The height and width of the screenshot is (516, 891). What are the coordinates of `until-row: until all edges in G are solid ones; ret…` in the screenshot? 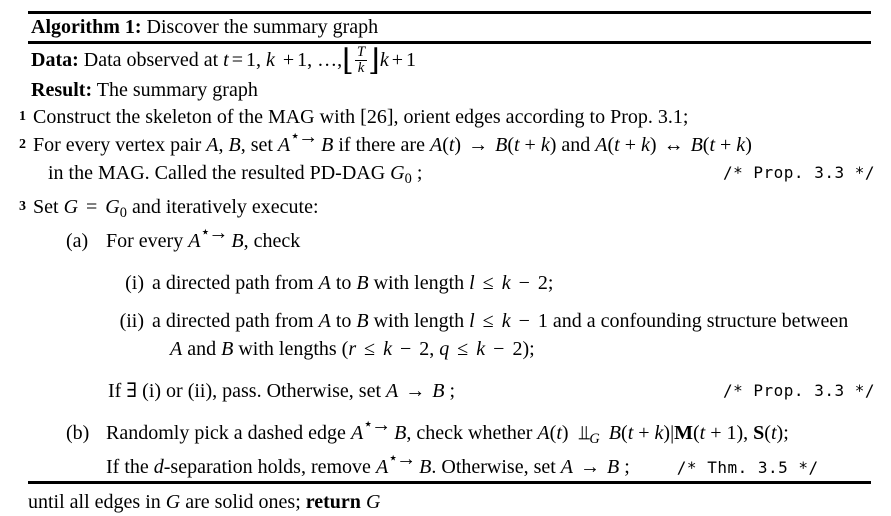 It's located at (445, 502).